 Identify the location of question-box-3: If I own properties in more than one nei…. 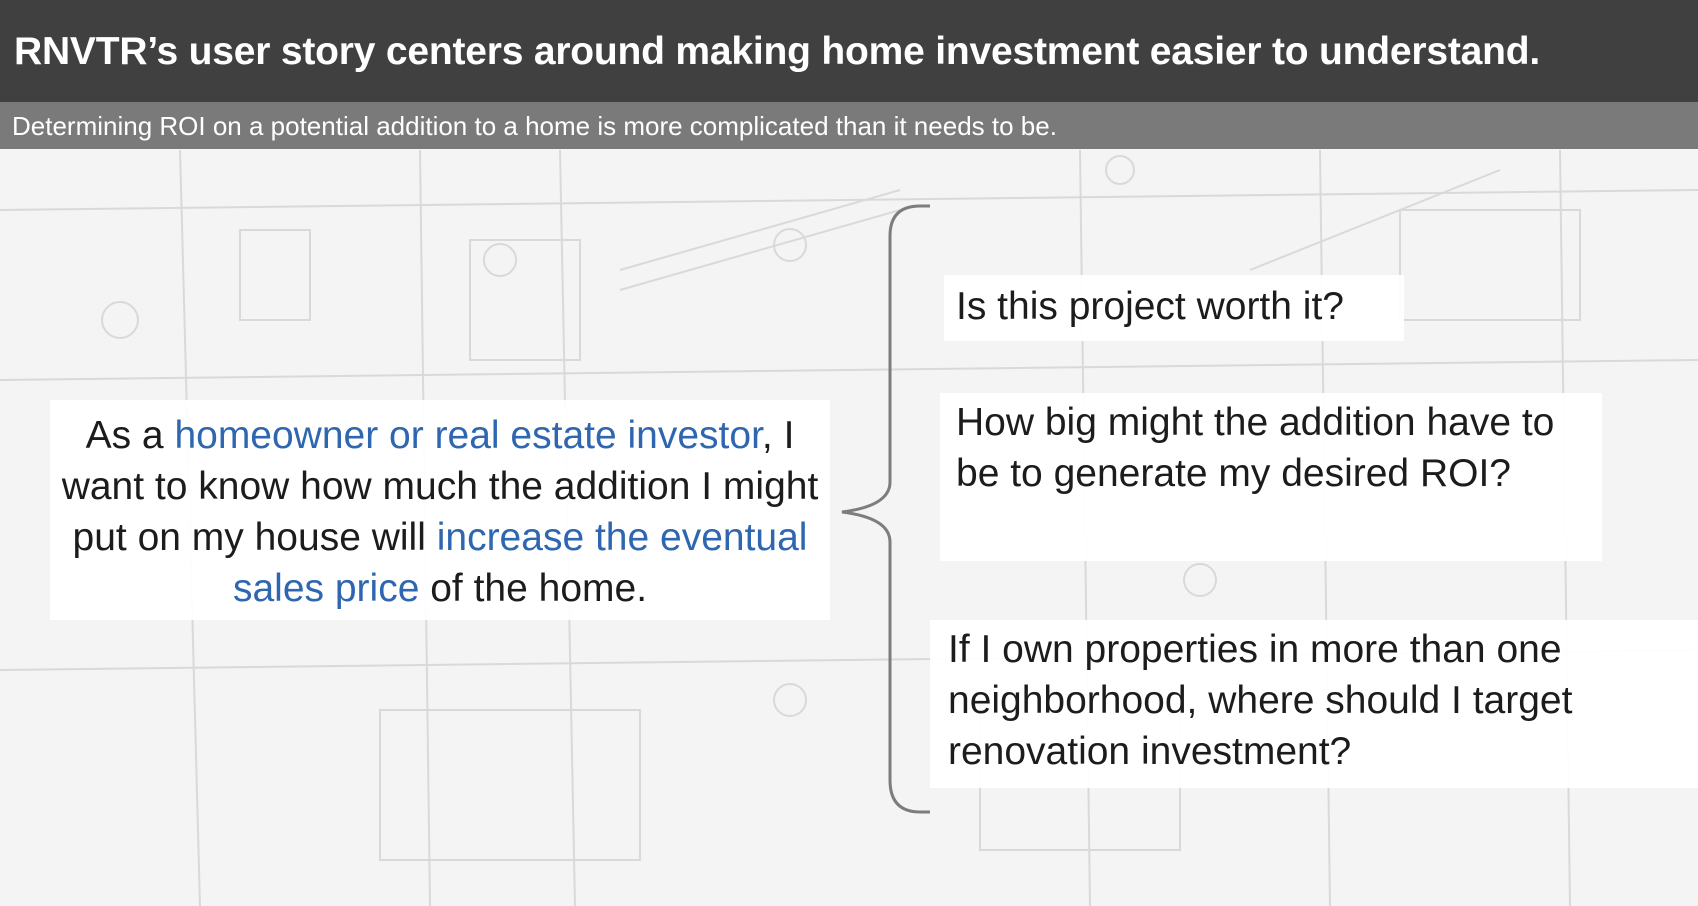
(1314, 704).